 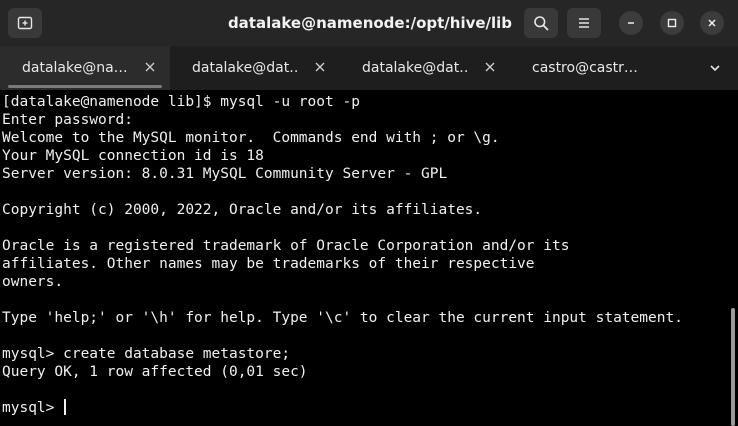 I want to click on close-window-button, so click(x=712, y=23).